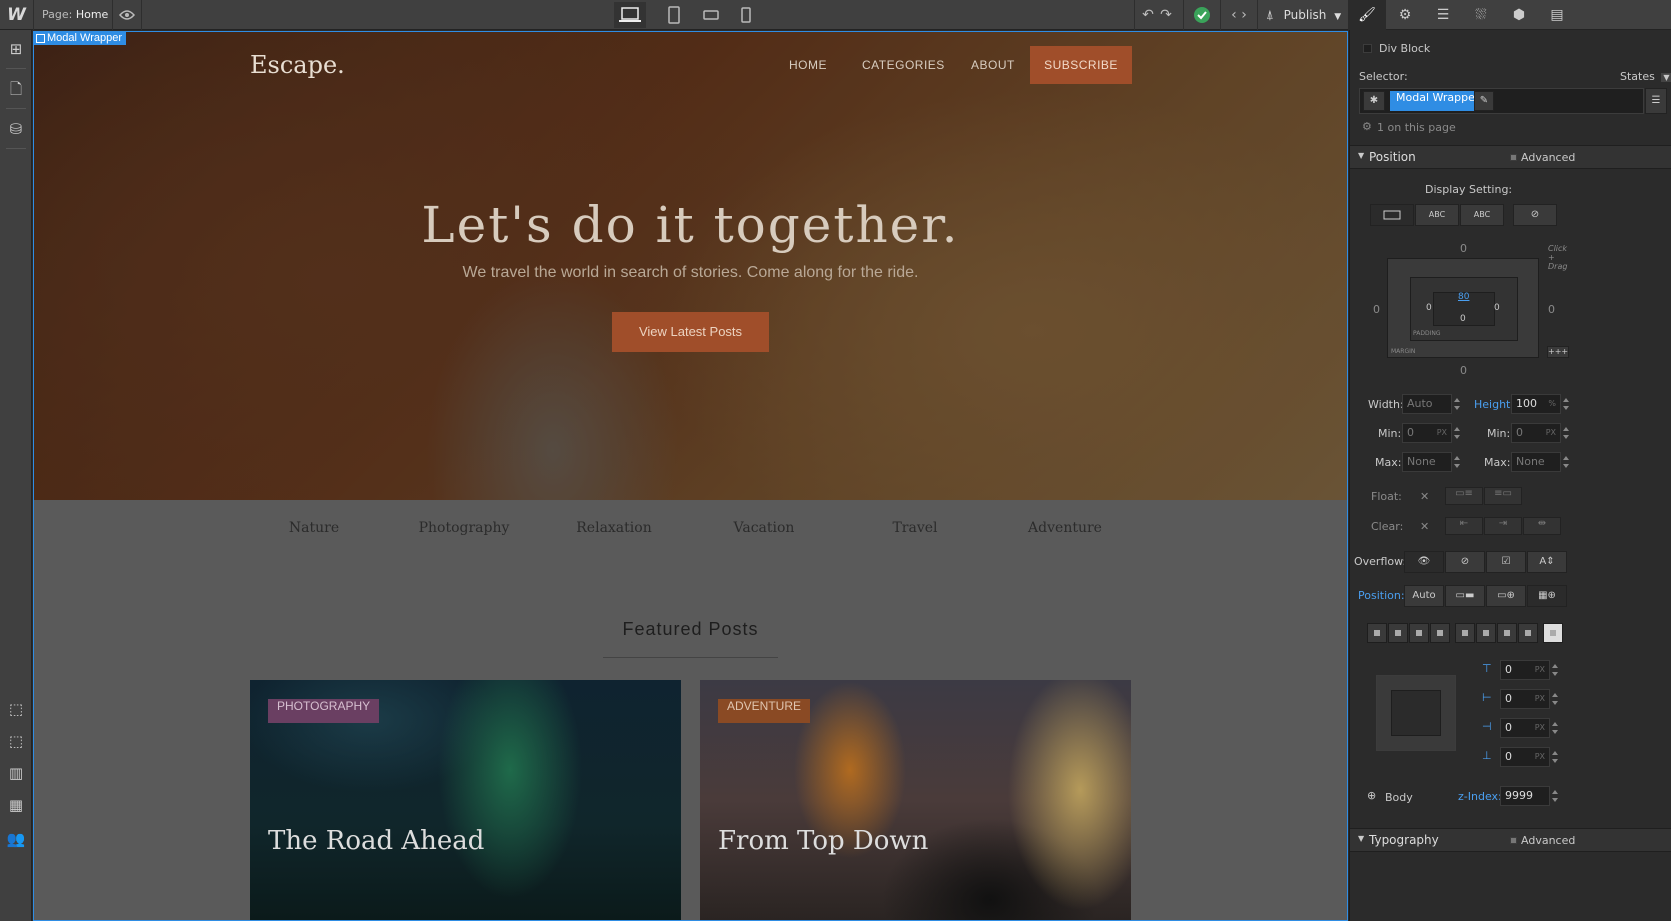 This screenshot has height=921, width=1671. I want to click on max-height-spinner, so click(1566, 462).